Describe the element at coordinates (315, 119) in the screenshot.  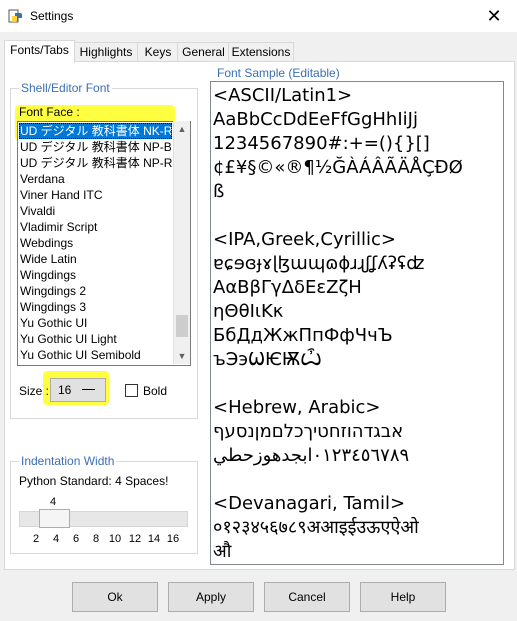
I see `sample-line: AaBbCcDdEeFfGgHhIiJj` at that location.